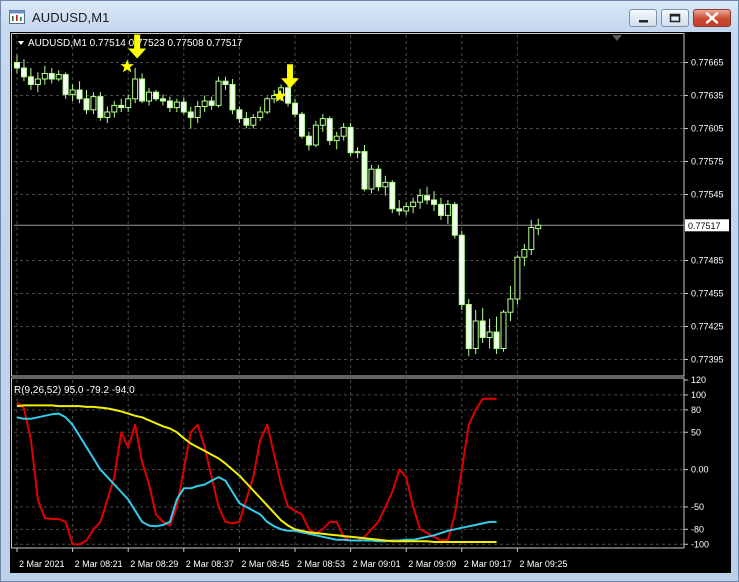  I want to click on y-tick-label: 80, so click(696, 410).